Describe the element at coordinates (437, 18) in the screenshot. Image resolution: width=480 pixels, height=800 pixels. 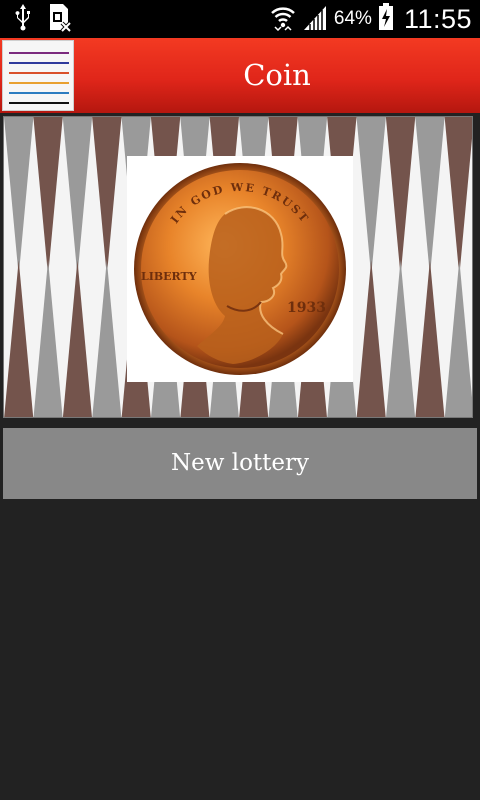
I see `clock: 11:55` at that location.